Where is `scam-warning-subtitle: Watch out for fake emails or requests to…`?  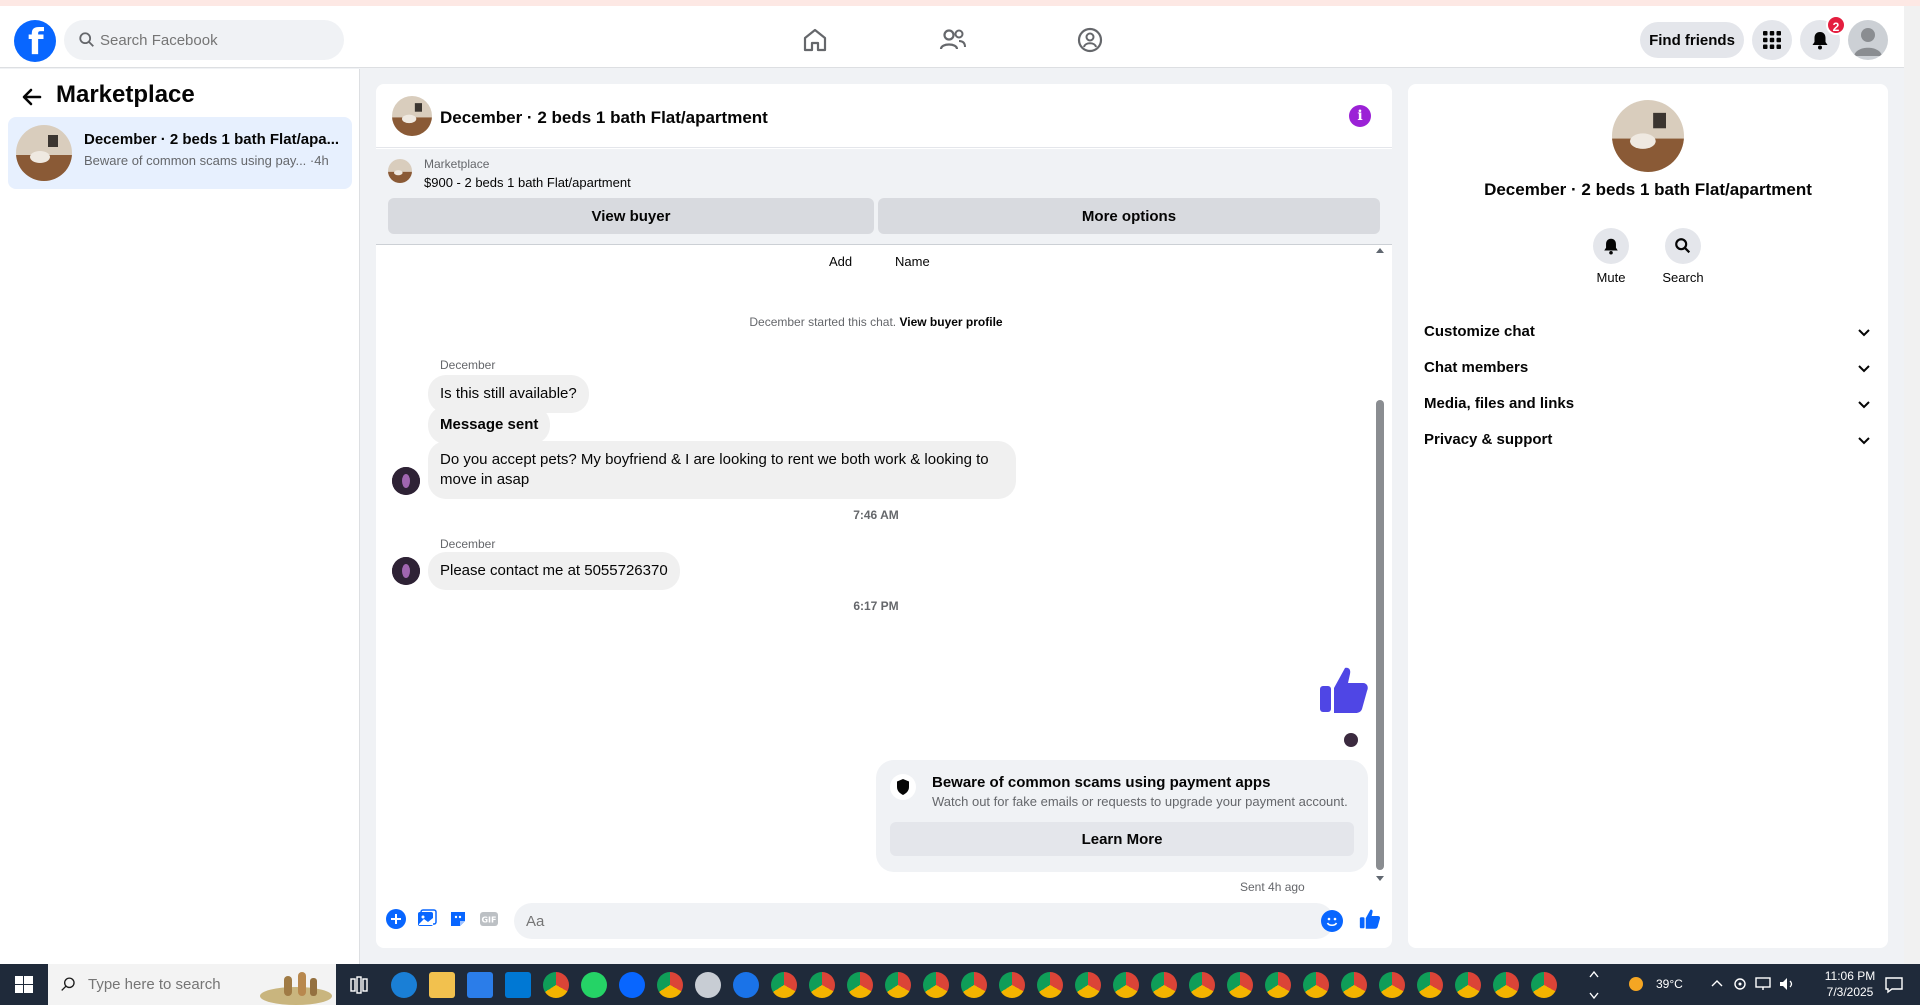 scam-warning-subtitle: Watch out for fake emails or requests to… is located at coordinates (1140, 801).